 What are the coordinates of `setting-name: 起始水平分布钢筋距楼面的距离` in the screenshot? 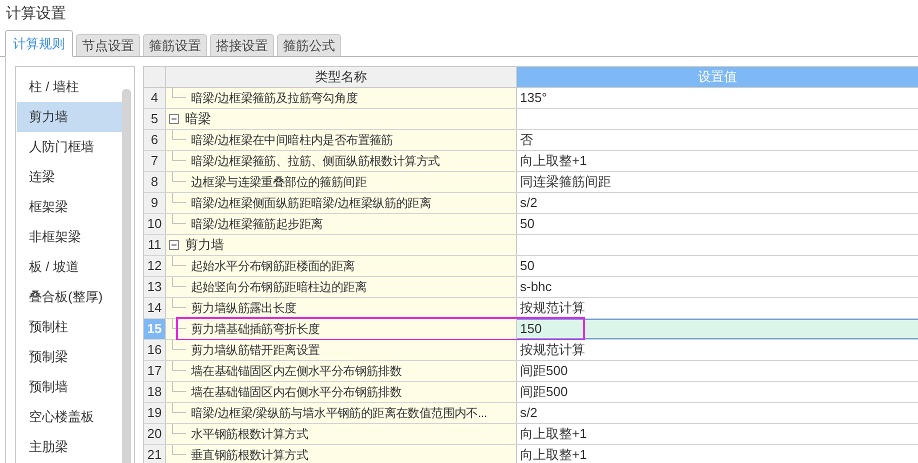 It's located at (273, 266).